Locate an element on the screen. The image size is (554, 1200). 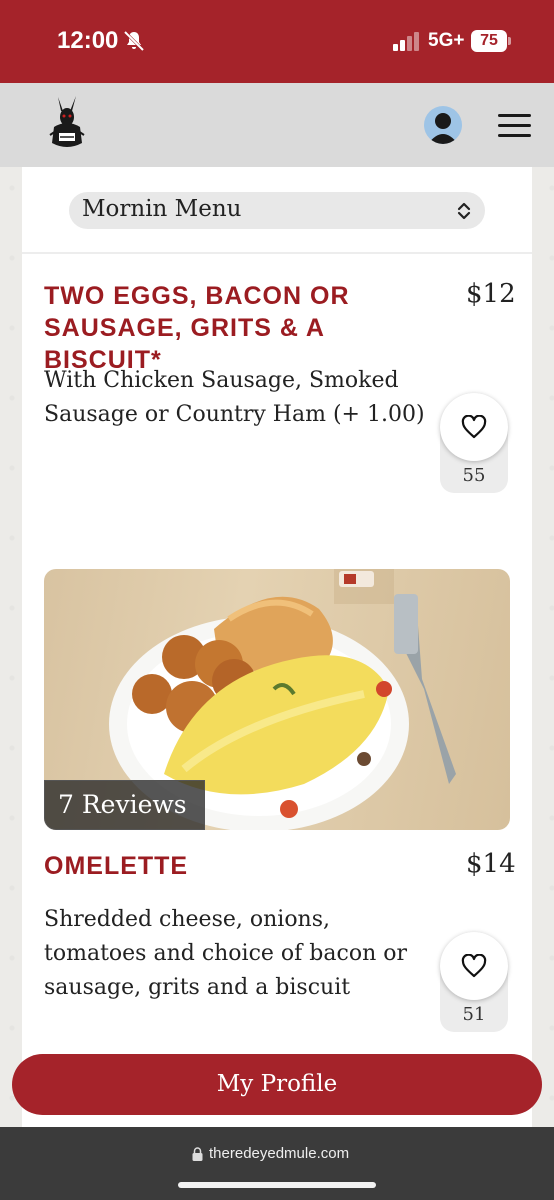
home-indicator is located at coordinates (277, 1185).